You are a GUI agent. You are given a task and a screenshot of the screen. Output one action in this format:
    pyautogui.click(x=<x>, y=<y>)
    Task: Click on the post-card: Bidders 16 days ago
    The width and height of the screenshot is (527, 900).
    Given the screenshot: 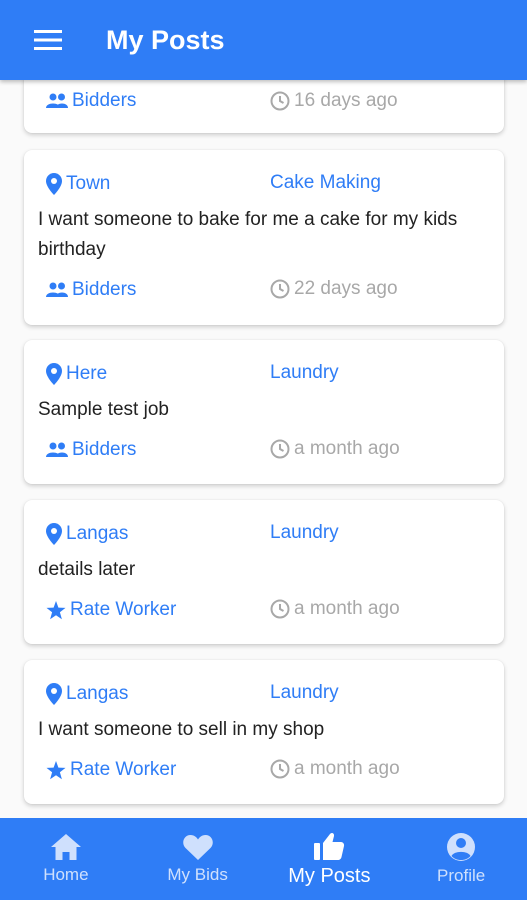 What is the action you would take?
    pyautogui.click(x=264, y=106)
    